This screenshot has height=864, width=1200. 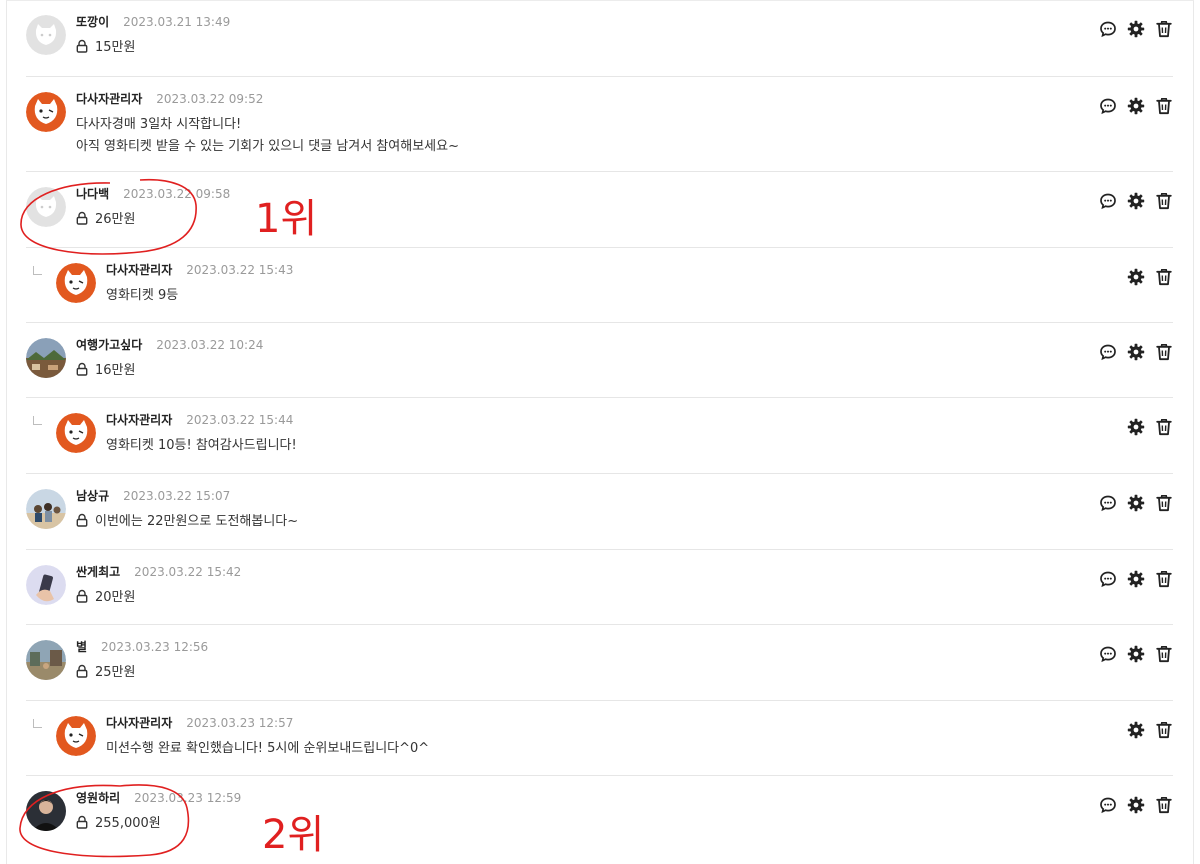 I want to click on comment-item: 싼게최고 2023.03.22 15:42 20만원, so click(x=599, y=587).